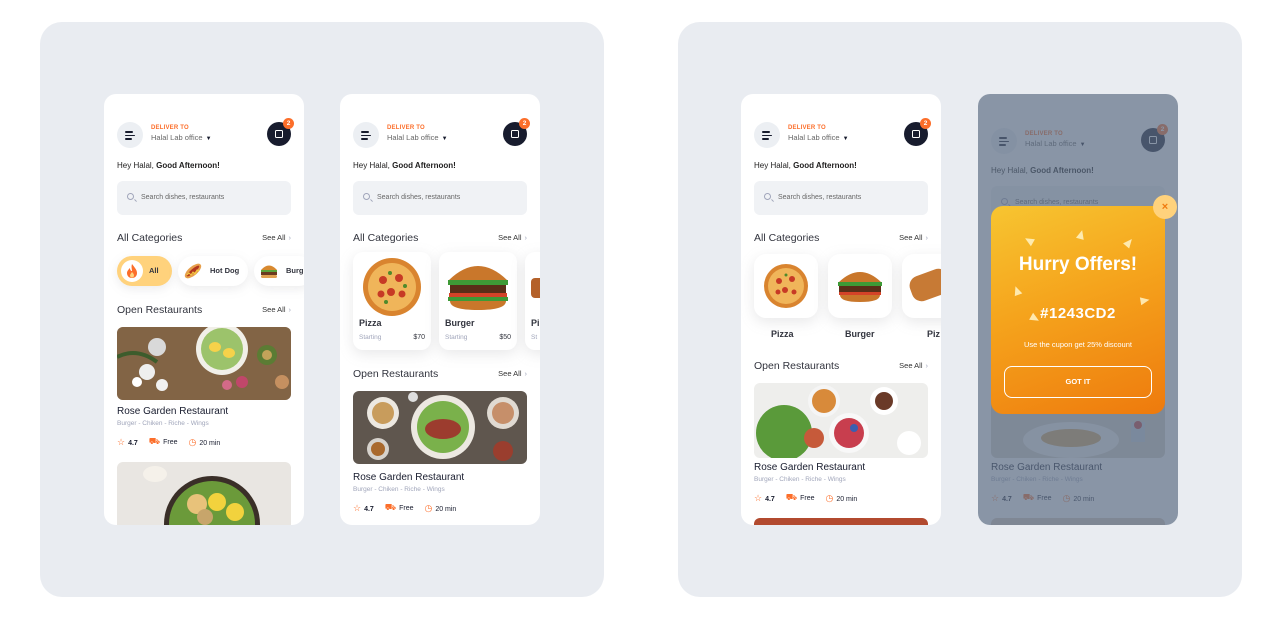  Describe the element at coordinates (193, 271) in the screenshot. I see `hot-dog-icon` at that location.